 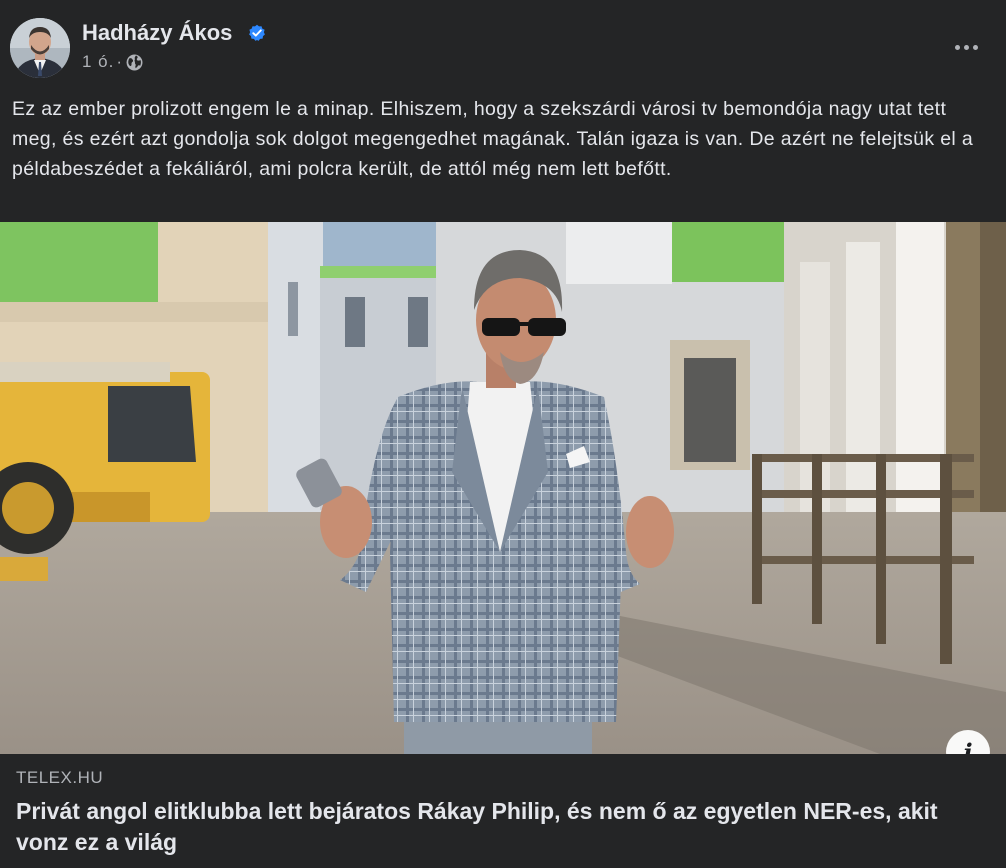 I want to click on post-meta: 1 ó. ·, so click(x=112, y=62).